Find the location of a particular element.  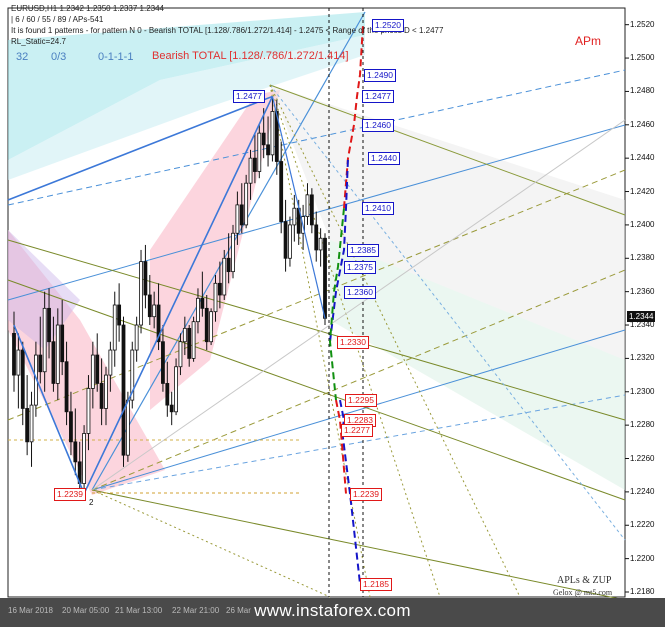

level-label: 1.2490 is located at coordinates (380, 75).